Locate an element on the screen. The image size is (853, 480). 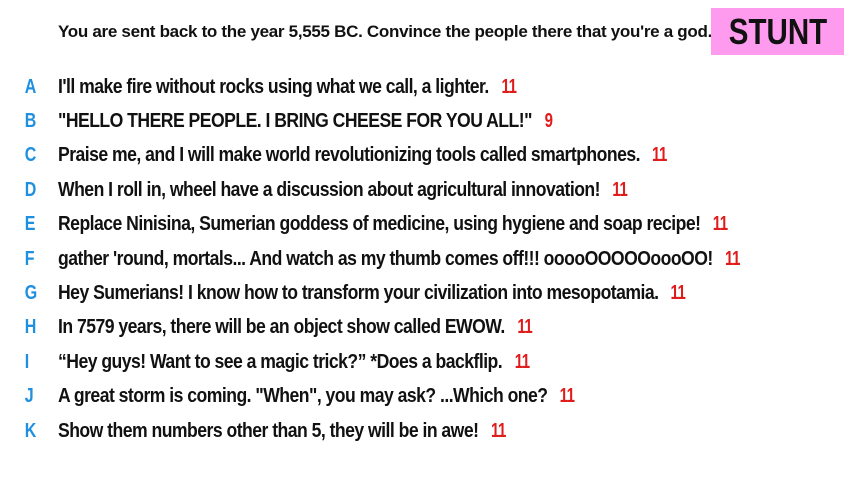
answer-letter: K is located at coordinates (30, 430).